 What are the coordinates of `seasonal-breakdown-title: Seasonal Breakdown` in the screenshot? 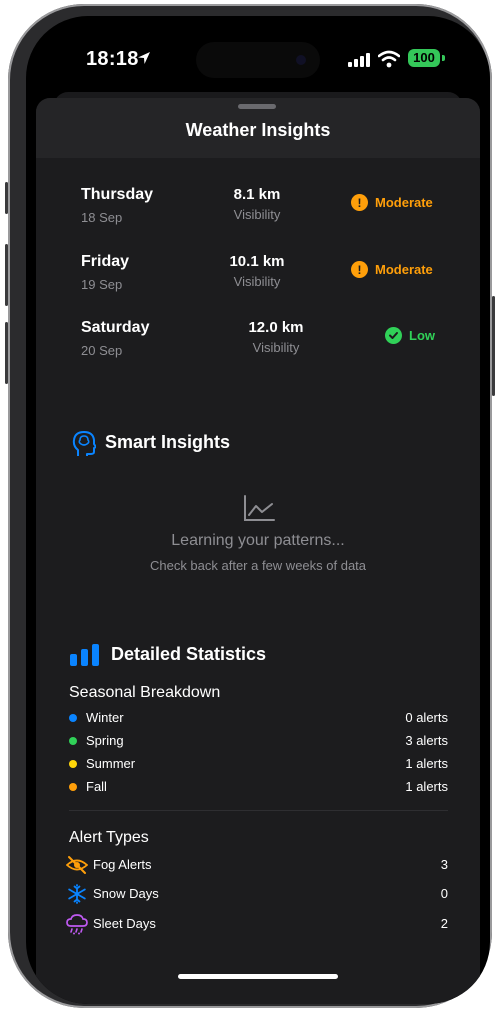 It's located at (145, 692).